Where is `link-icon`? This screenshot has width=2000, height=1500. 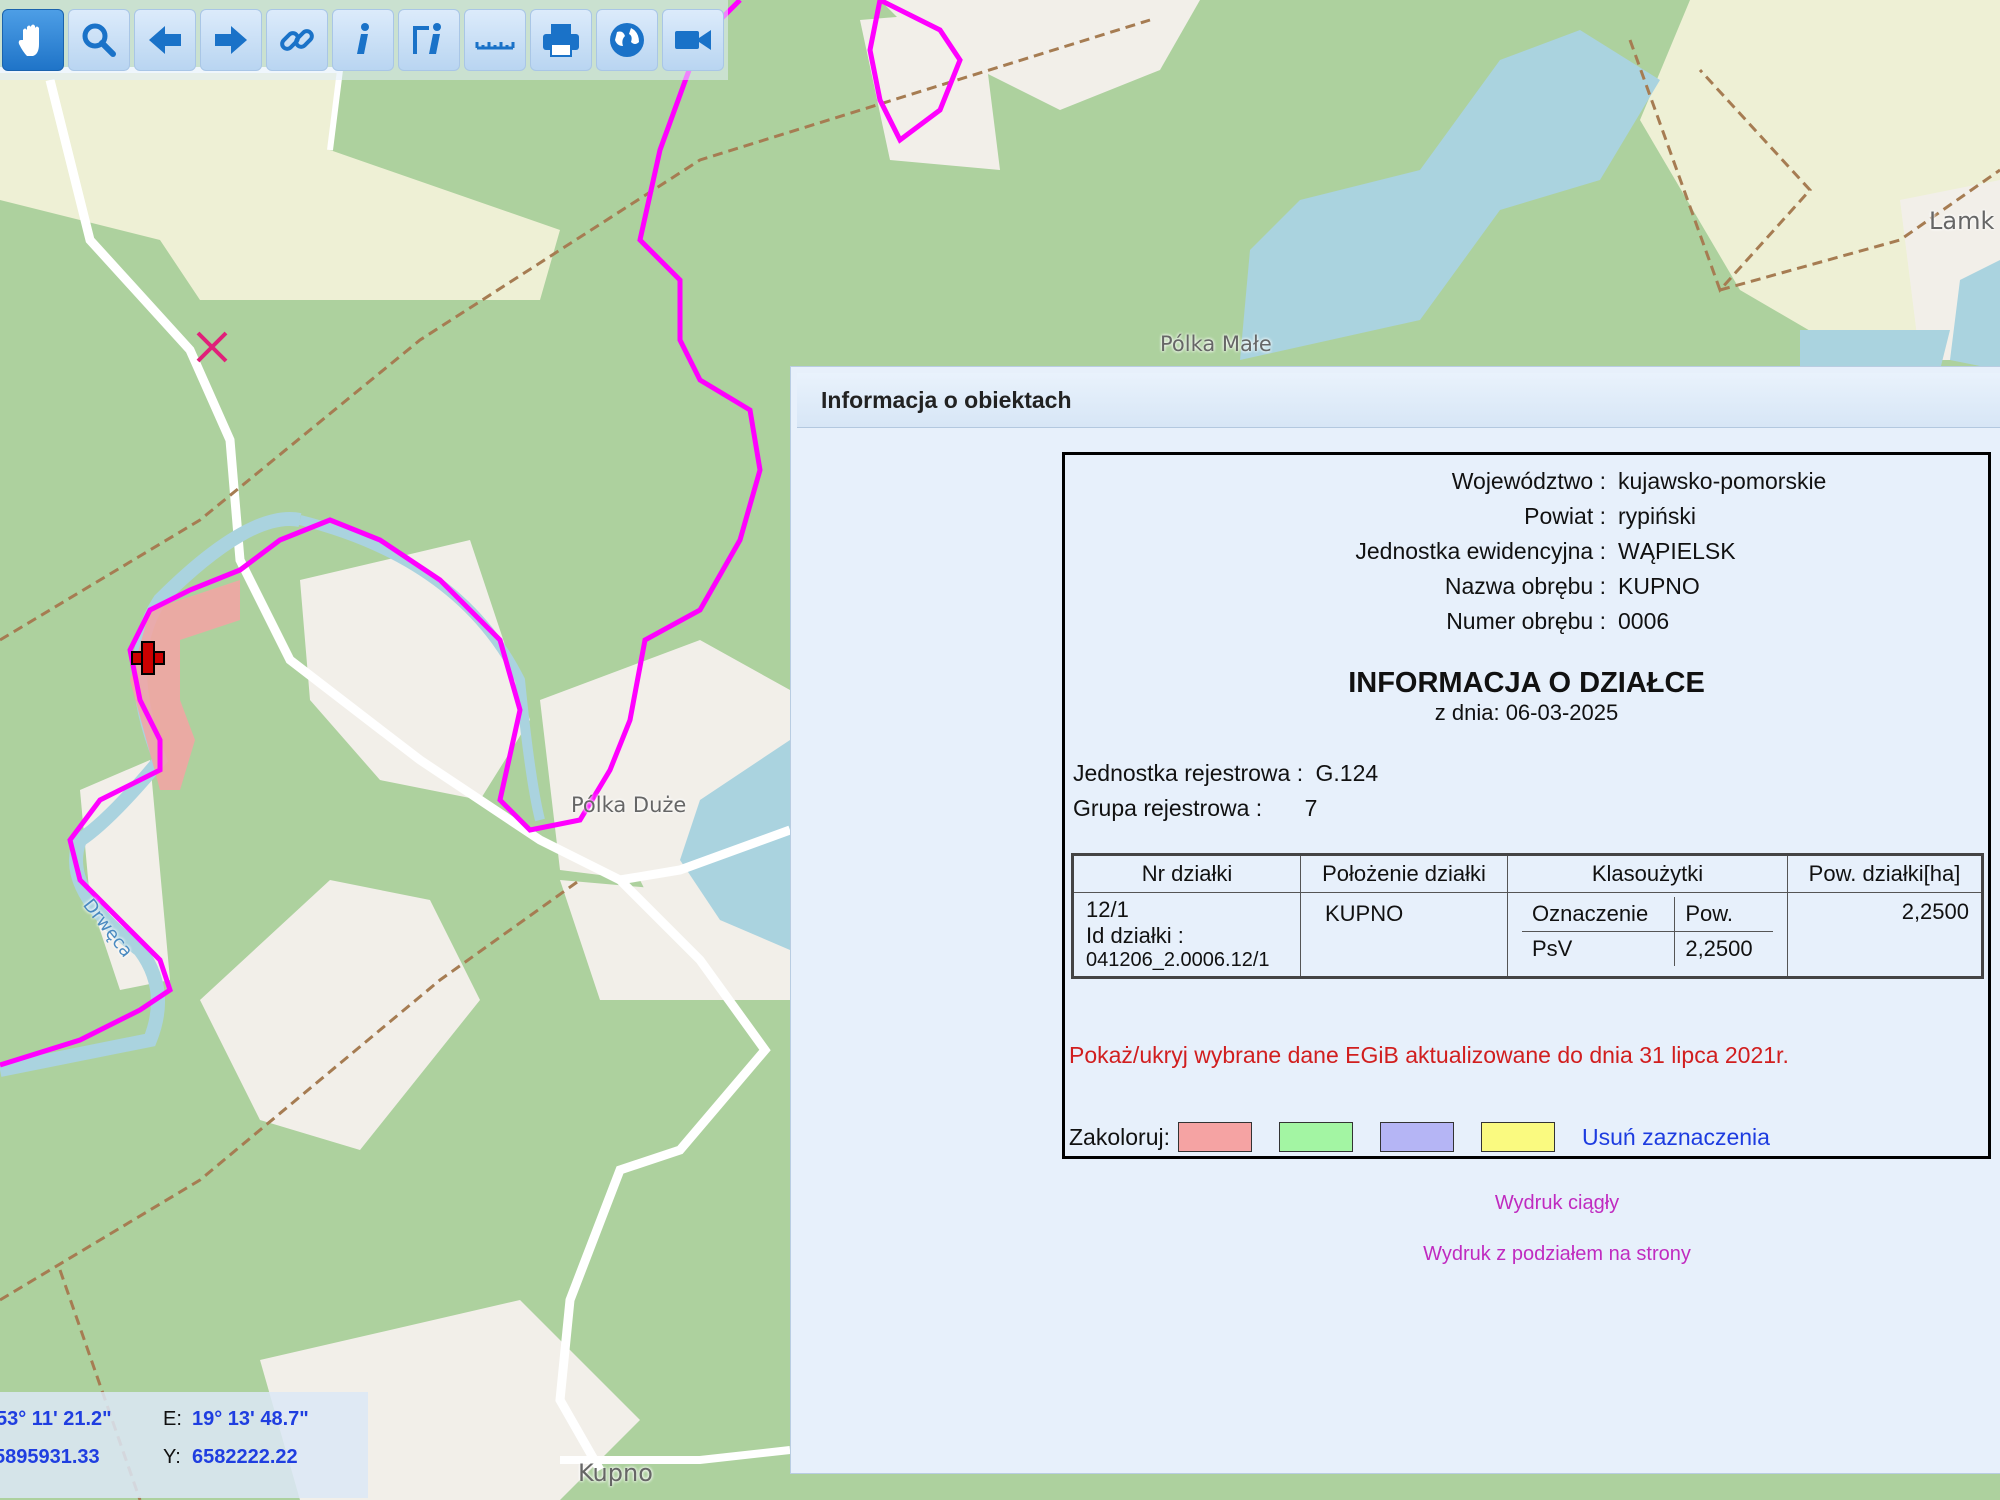 link-icon is located at coordinates (297, 40).